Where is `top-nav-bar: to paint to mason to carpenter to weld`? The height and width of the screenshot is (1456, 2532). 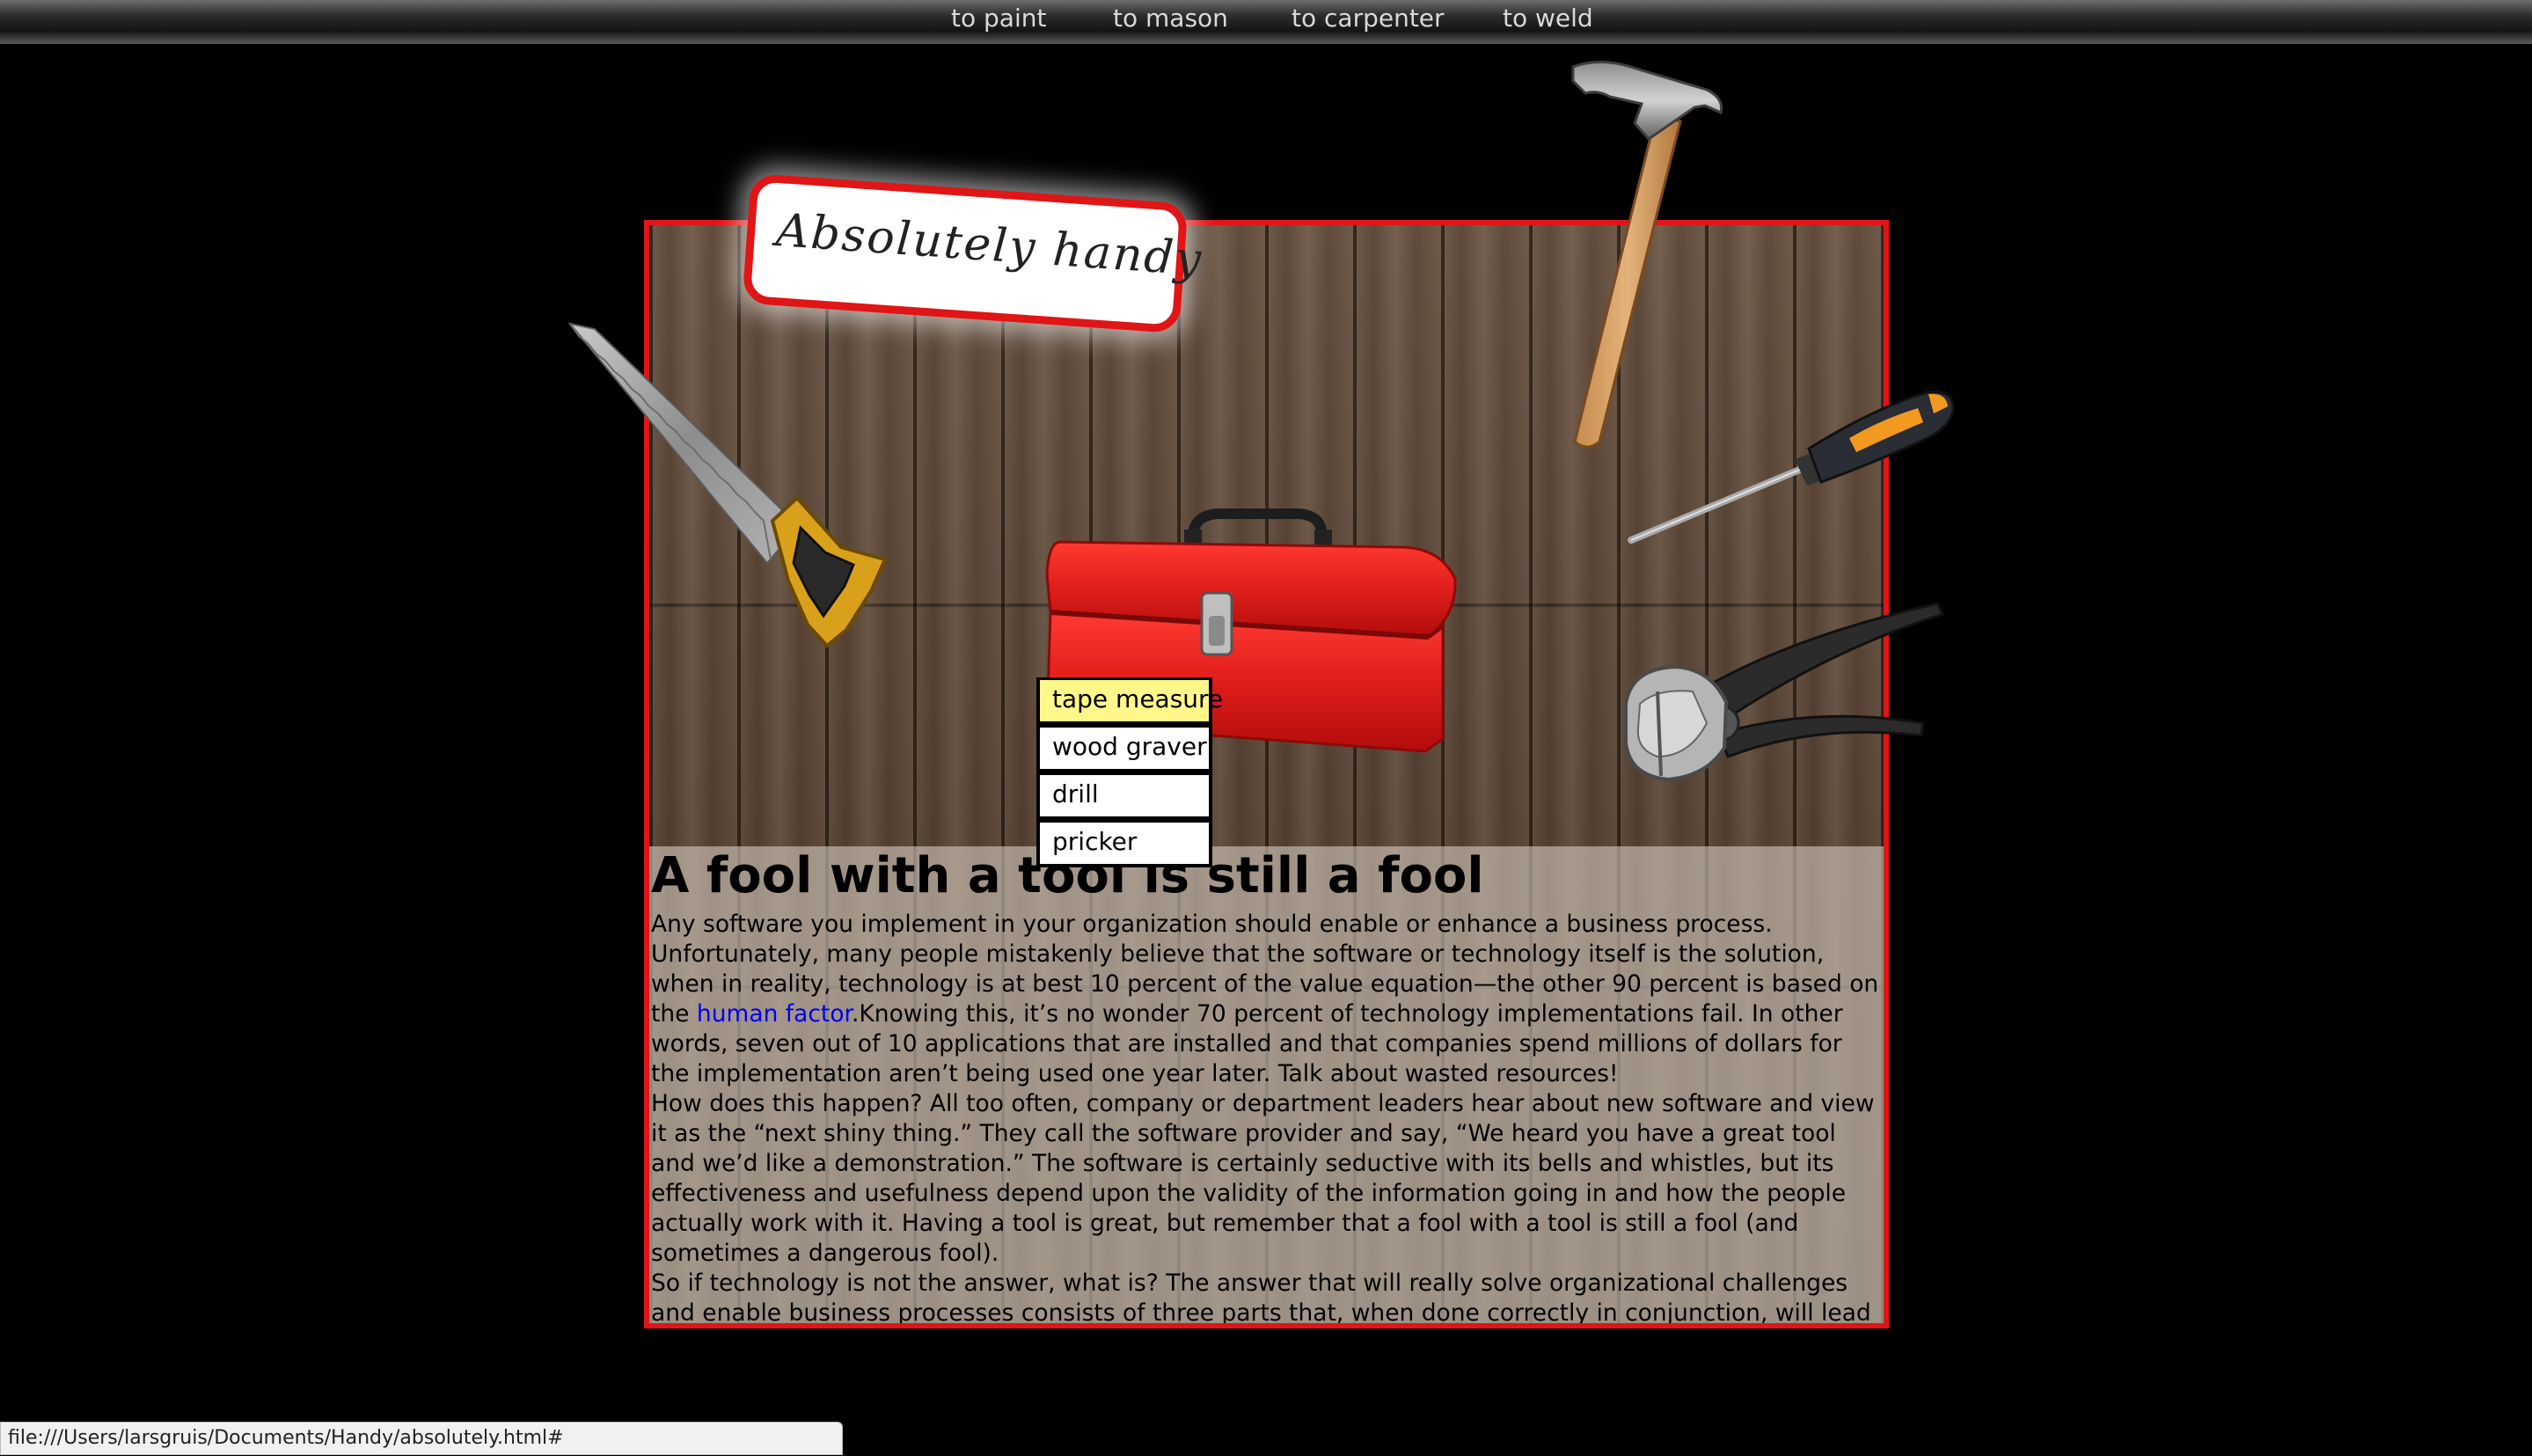 top-nav-bar: to paint to mason to carpenter to weld is located at coordinates (1266, 22).